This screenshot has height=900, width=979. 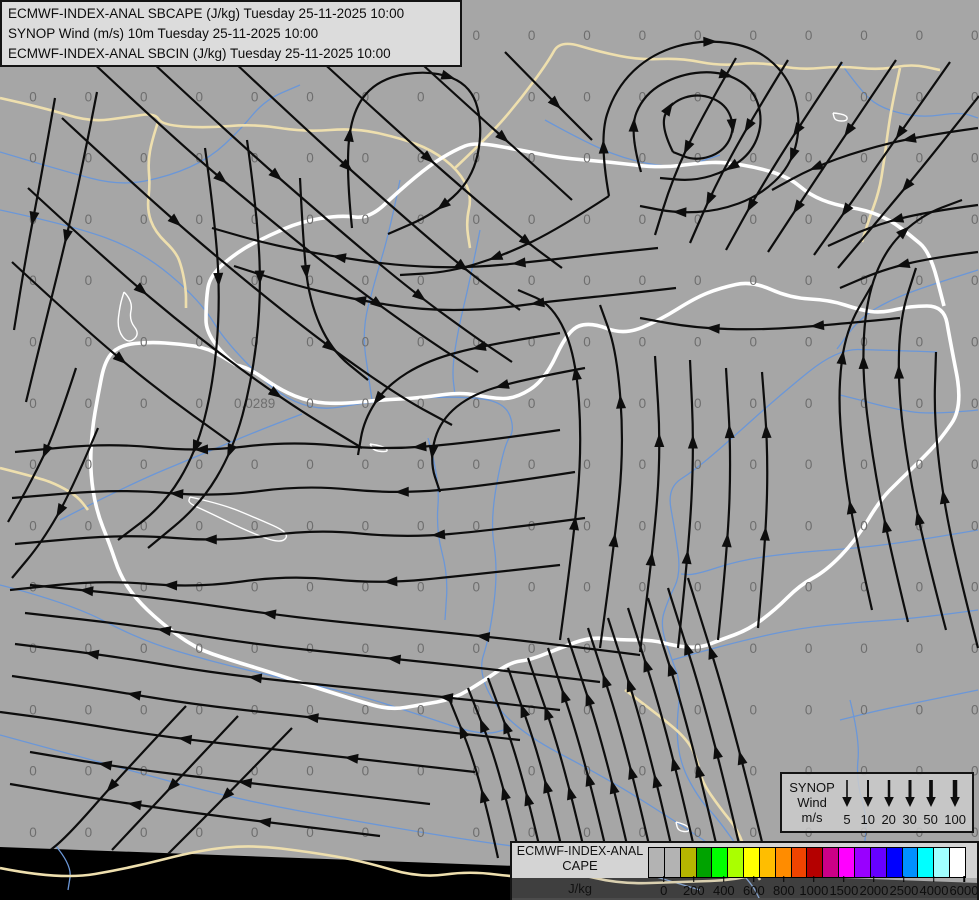 I want to click on cape-legend-title: ECMWF-INDEX-ANAL CAPE, so click(x=580, y=858).